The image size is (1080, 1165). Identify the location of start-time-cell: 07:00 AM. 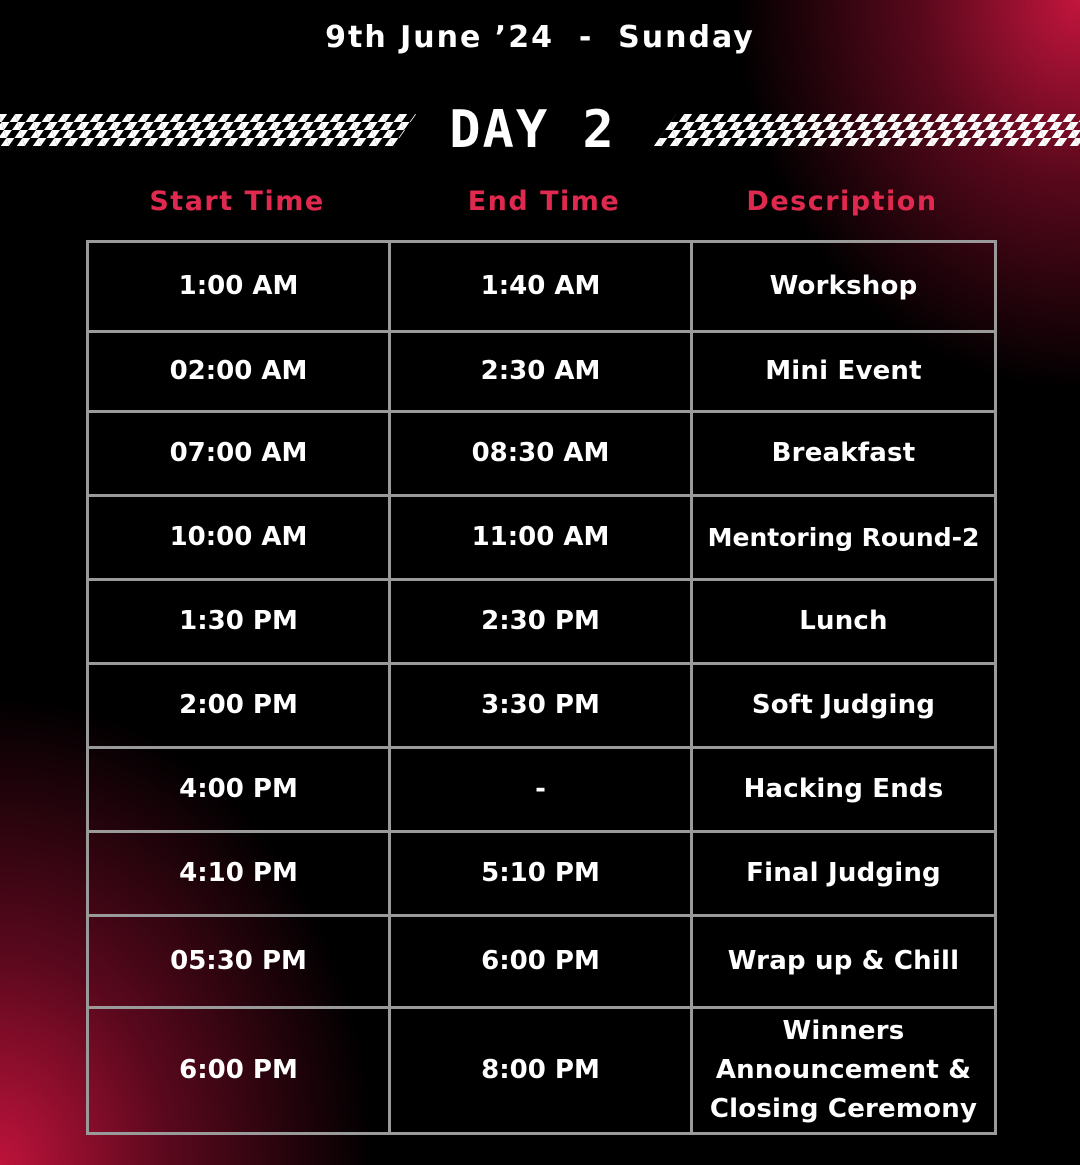
(238, 453).